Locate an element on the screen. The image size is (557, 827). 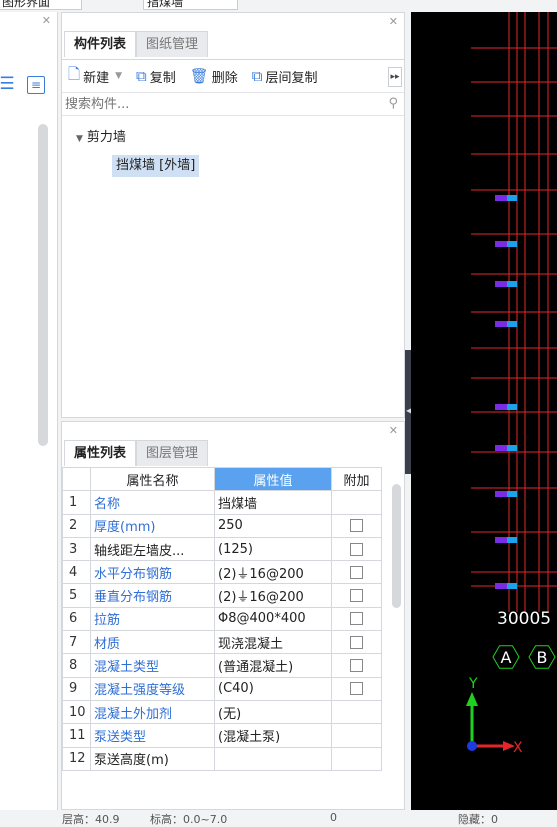
floor-copy-icon: ⧉ is located at coordinates (257, 76).